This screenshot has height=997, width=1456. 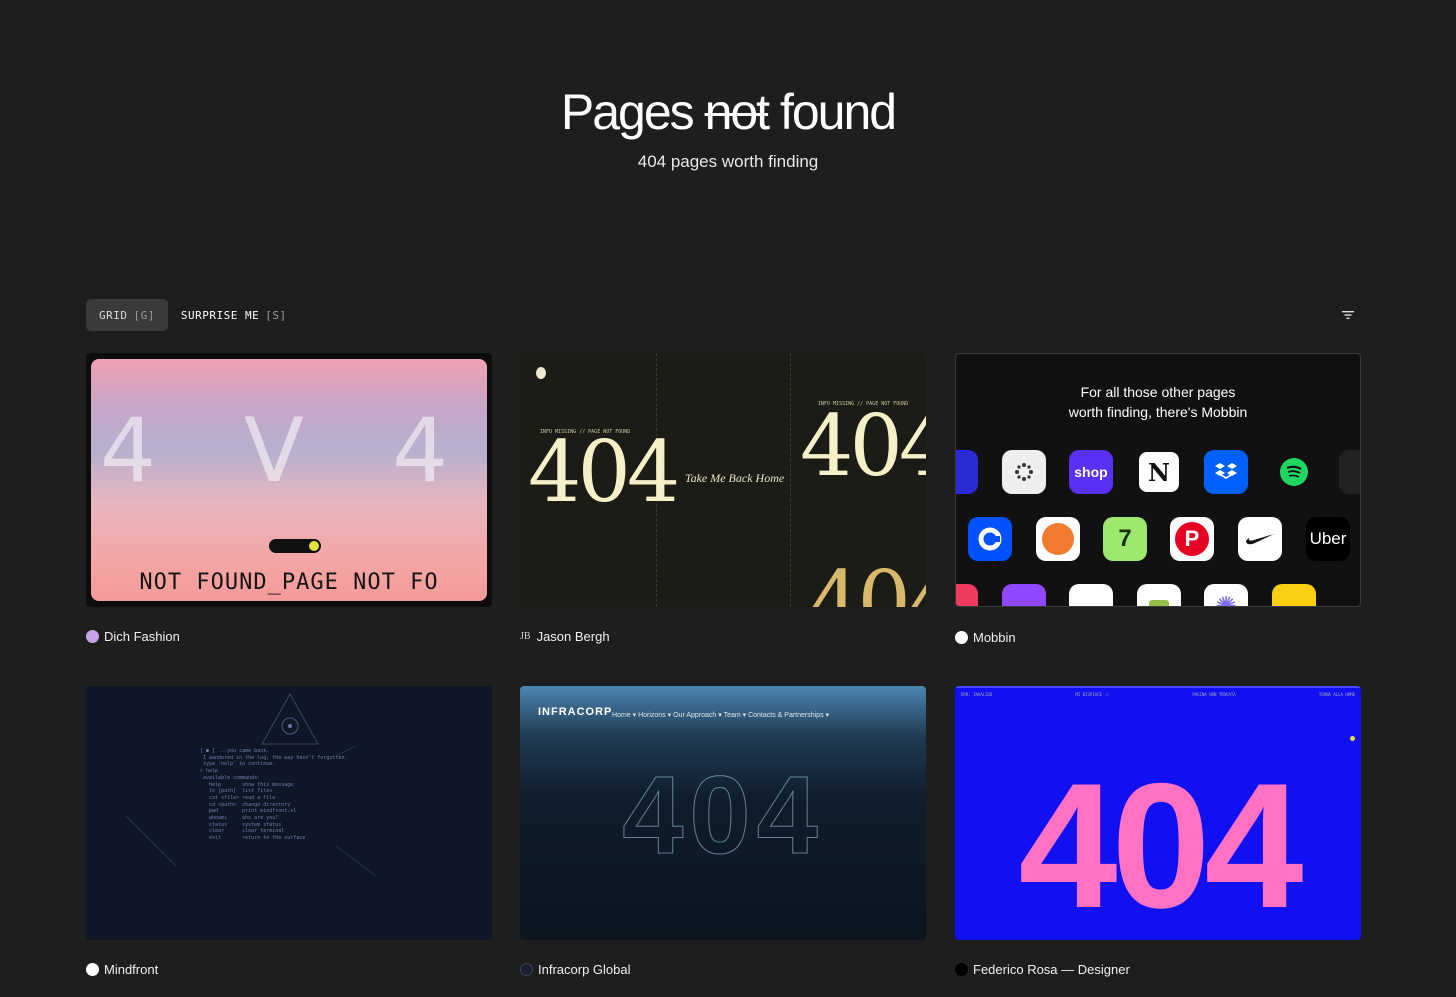 I want to click on orange-app-icon, so click(x=1058, y=539).